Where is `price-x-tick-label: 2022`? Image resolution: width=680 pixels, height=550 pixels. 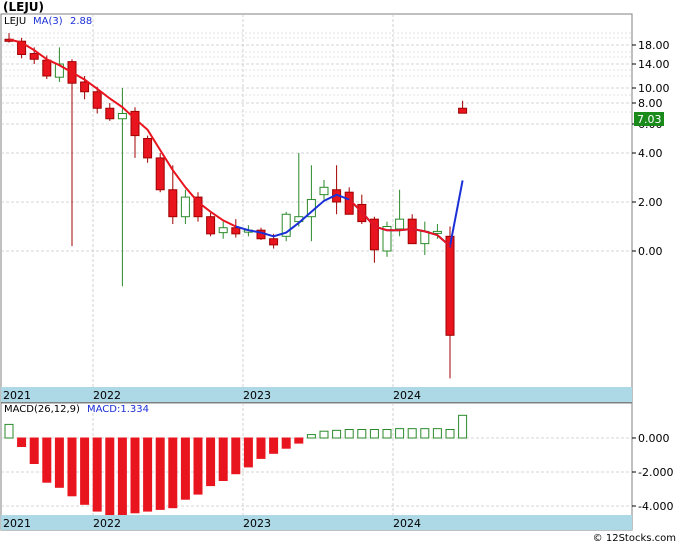 price-x-tick-label: 2022 is located at coordinates (107, 395).